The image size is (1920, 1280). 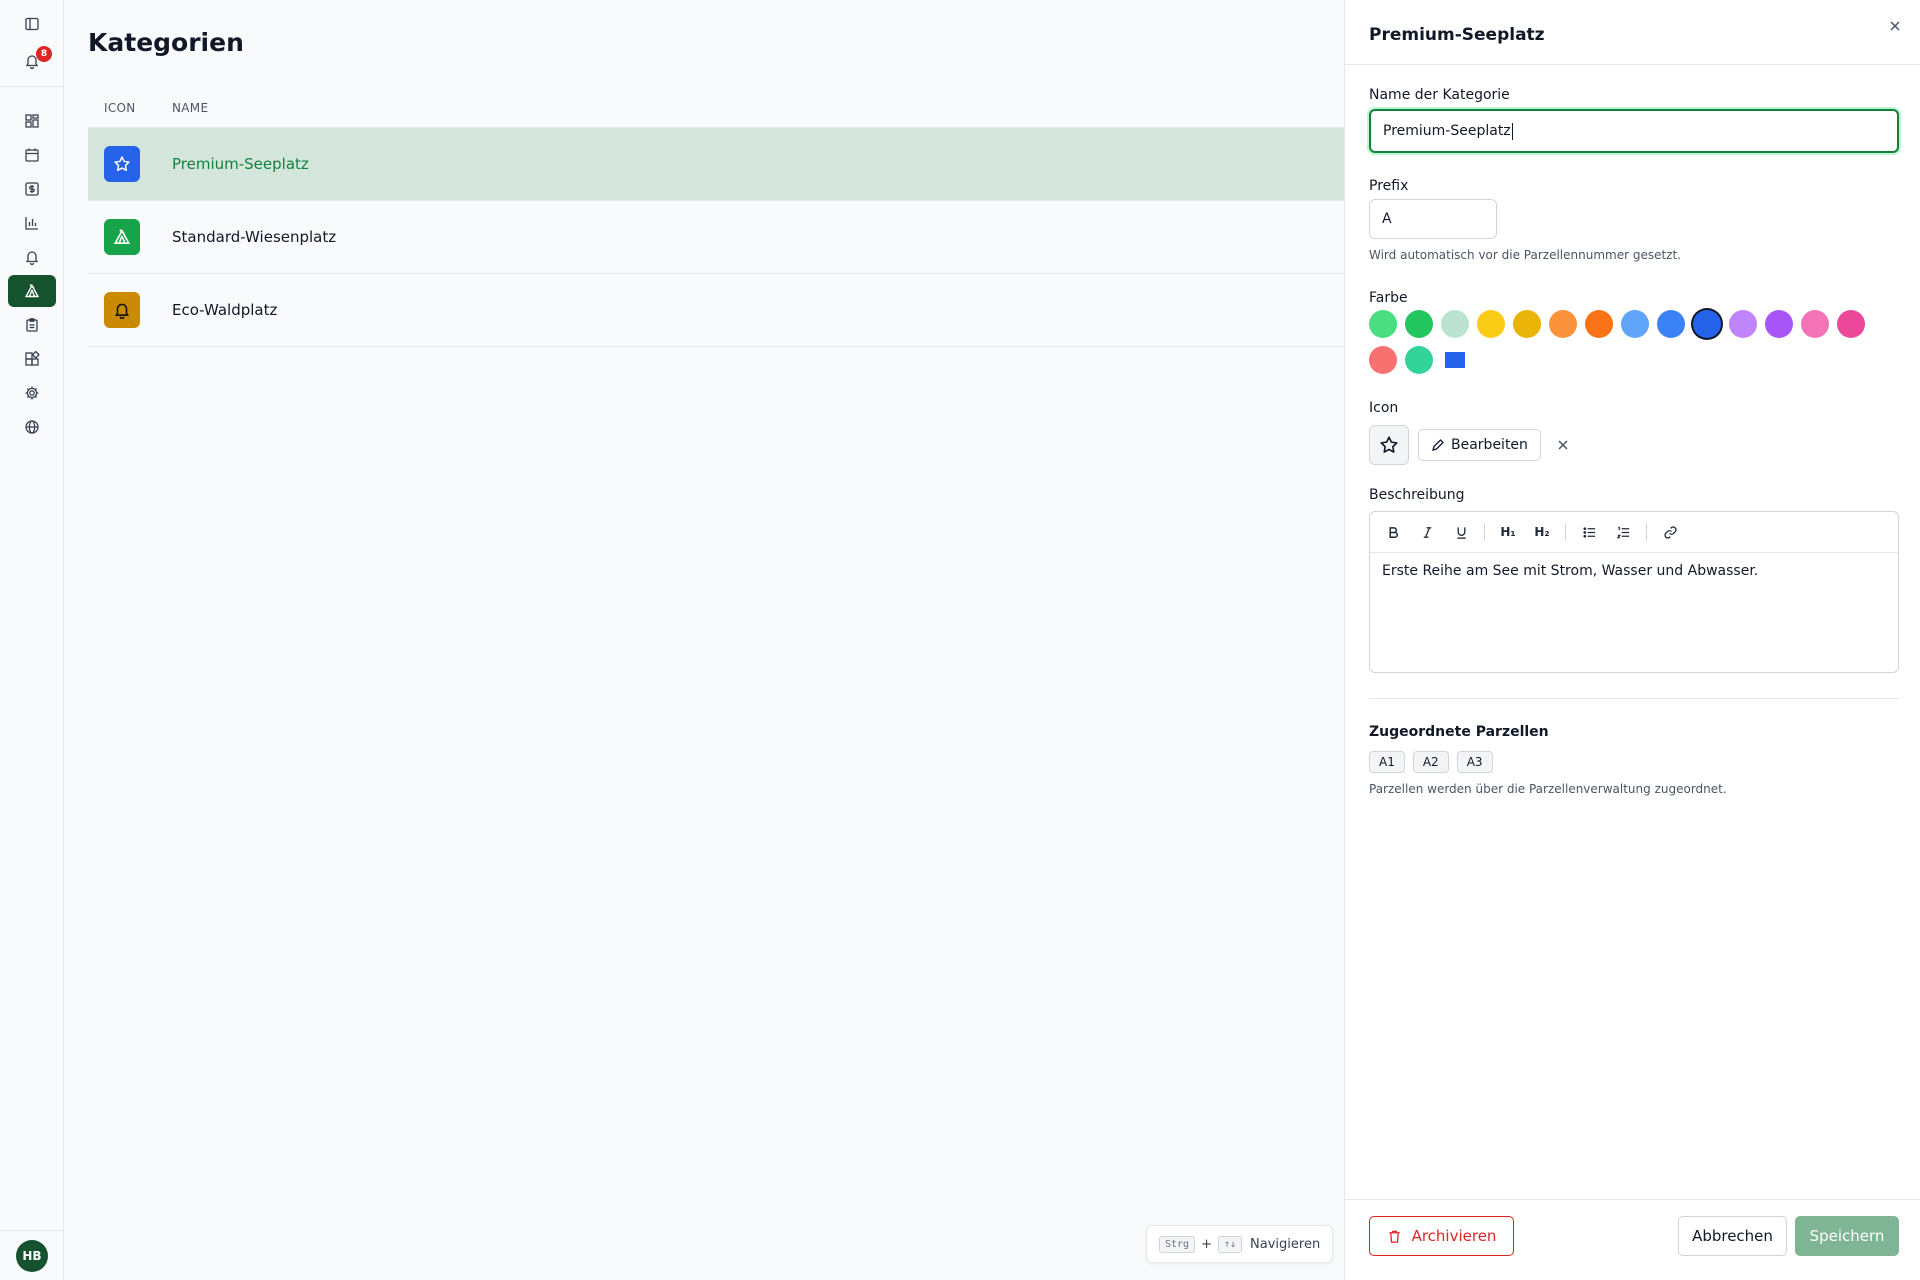 I want to click on name-label: Name der Kategorie, so click(x=1439, y=95).